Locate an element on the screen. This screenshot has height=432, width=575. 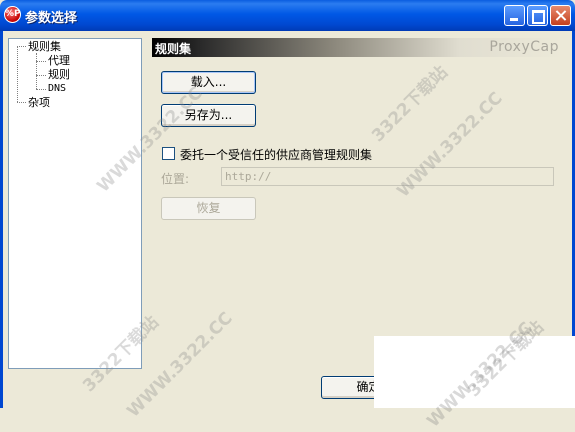
maximize-button is located at coordinates (537, 15).